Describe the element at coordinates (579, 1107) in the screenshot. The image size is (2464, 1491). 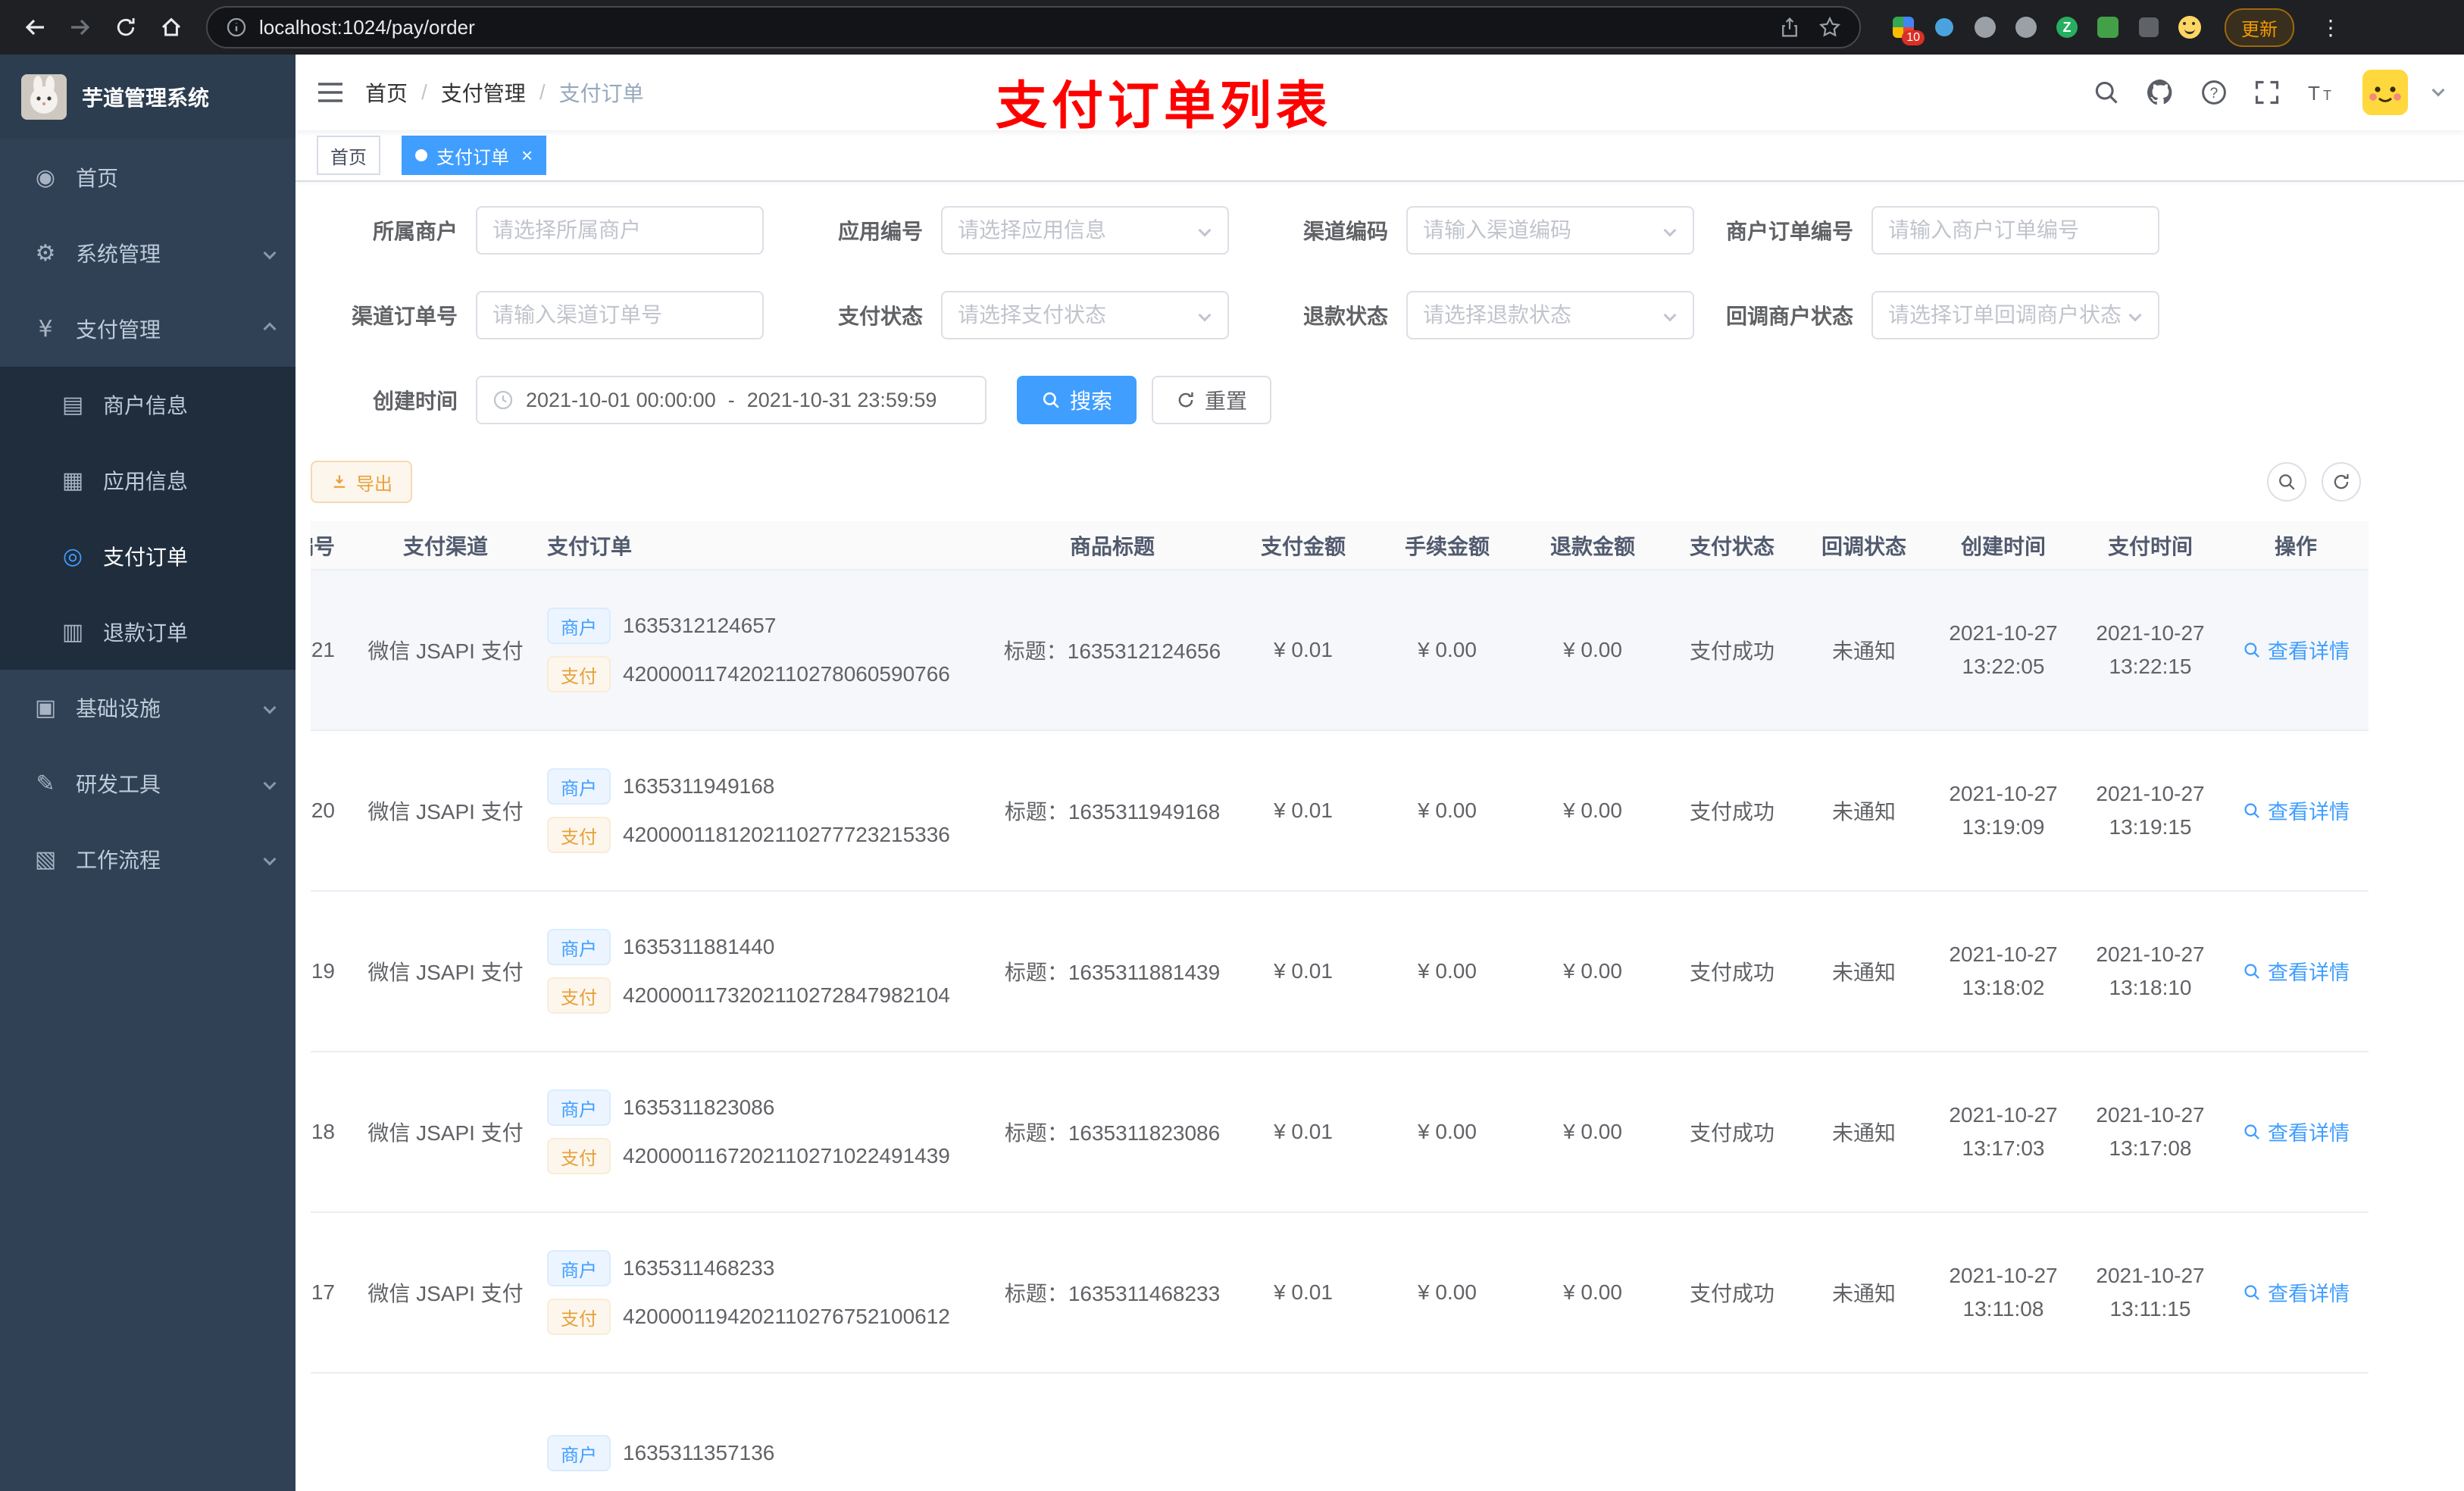
I see `merchant-tag: 商户` at that location.